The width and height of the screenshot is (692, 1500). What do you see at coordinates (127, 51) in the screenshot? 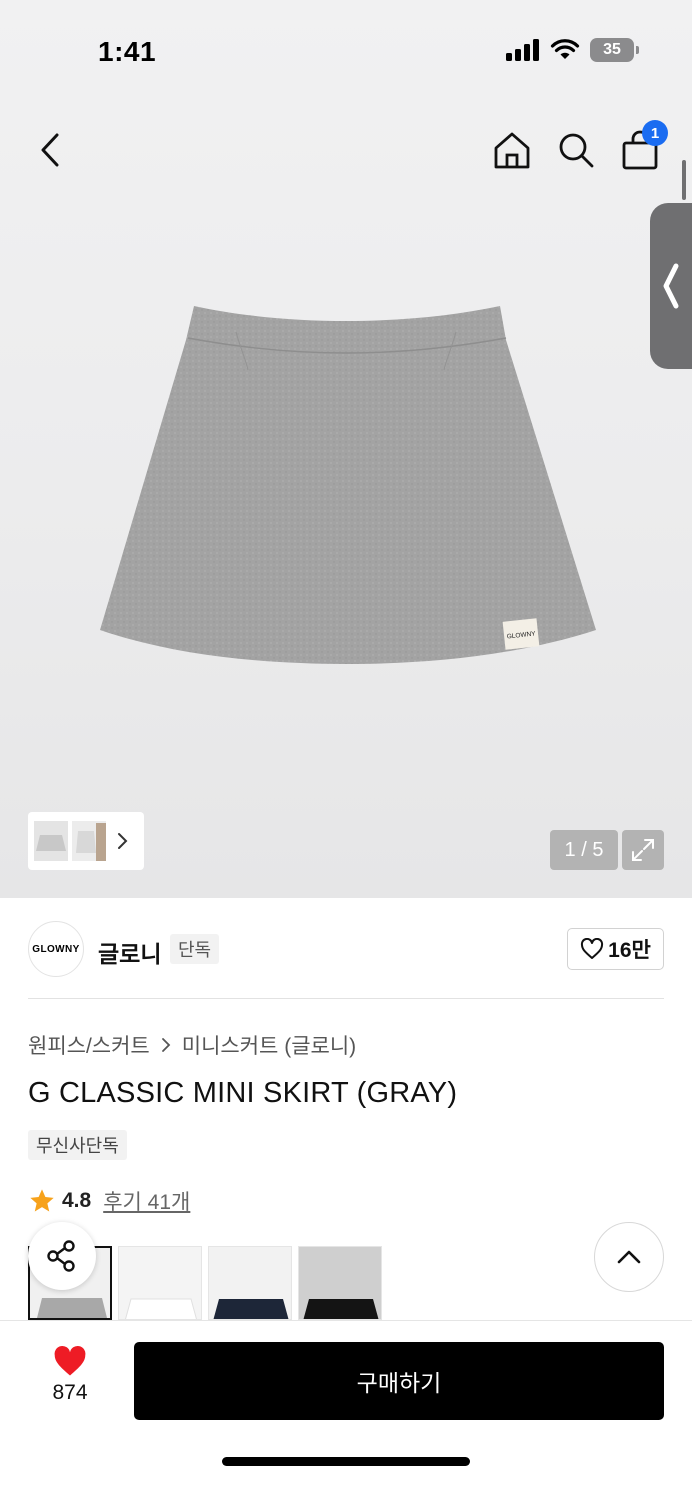
I see `status-time: 1:41` at bounding box center [127, 51].